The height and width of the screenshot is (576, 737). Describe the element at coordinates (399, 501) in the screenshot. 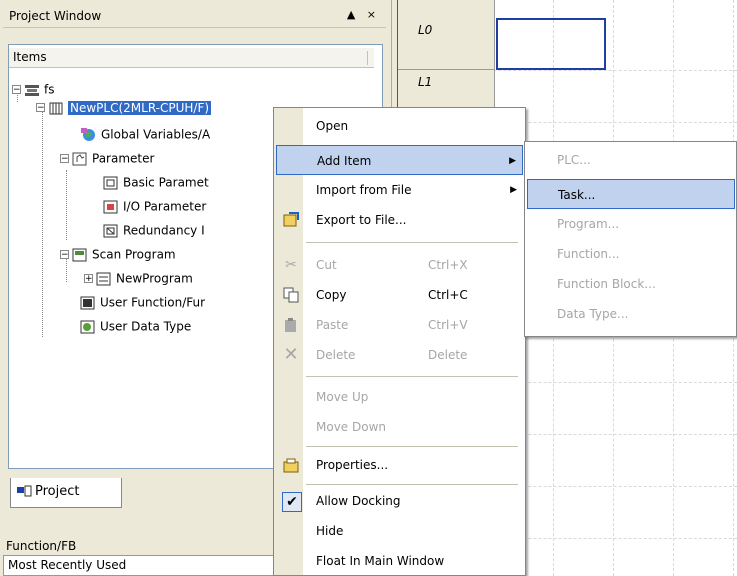

I see `menu-item-allow-docking: ✔ Allow Docking` at that location.